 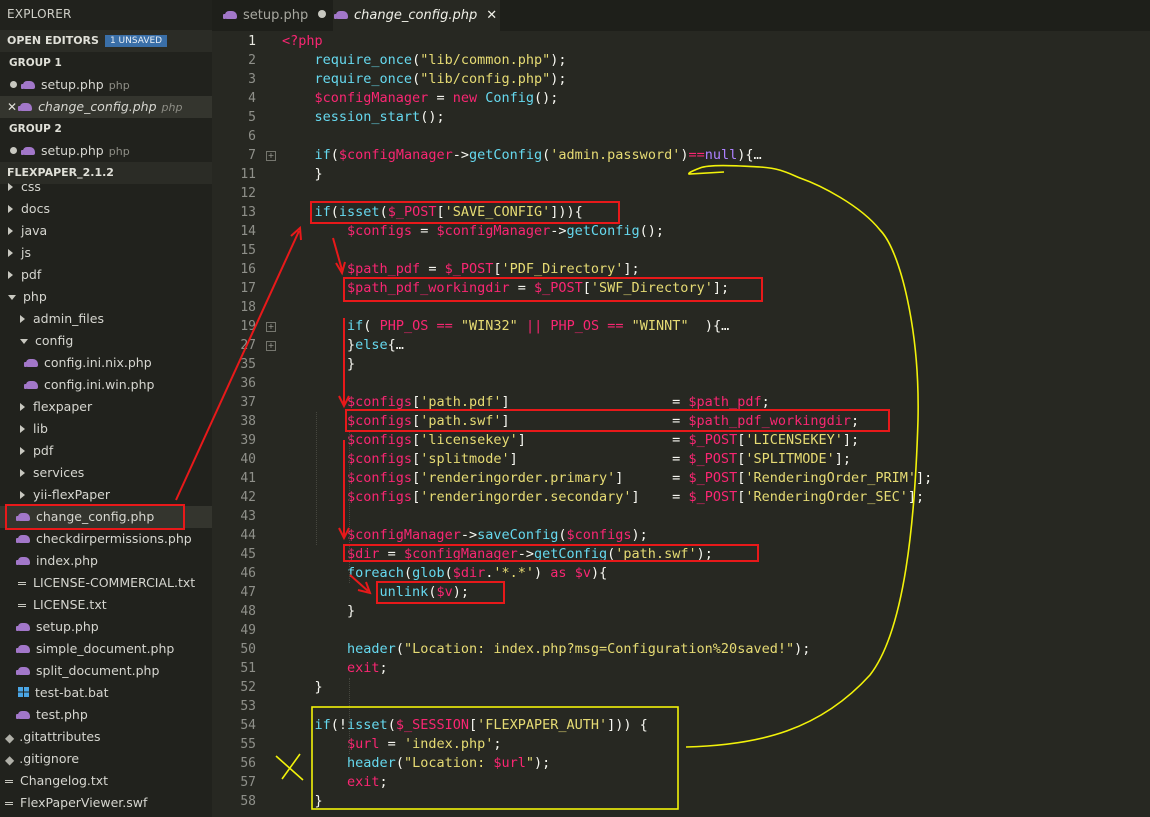 What do you see at coordinates (289, 767) in the screenshot?
I see `cross-mark` at bounding box center [289, 767].